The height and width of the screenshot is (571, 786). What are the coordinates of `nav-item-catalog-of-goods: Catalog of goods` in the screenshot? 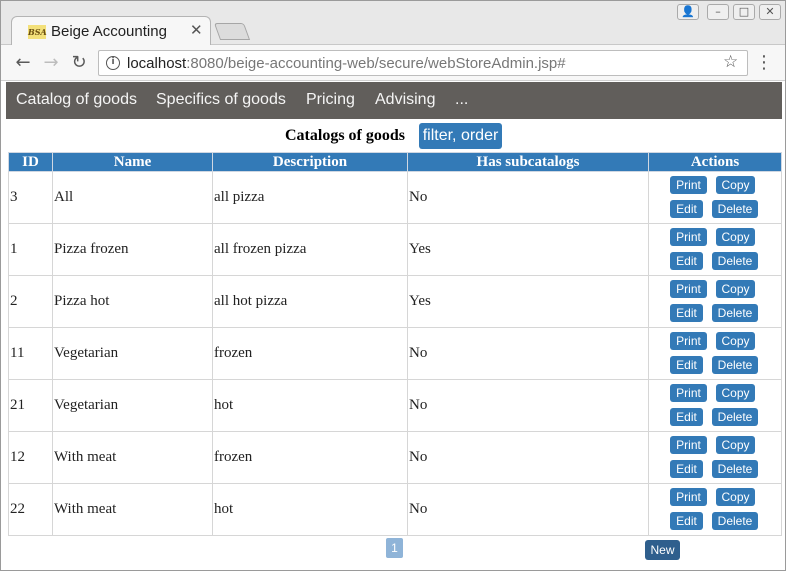 It's located at (76, 100).